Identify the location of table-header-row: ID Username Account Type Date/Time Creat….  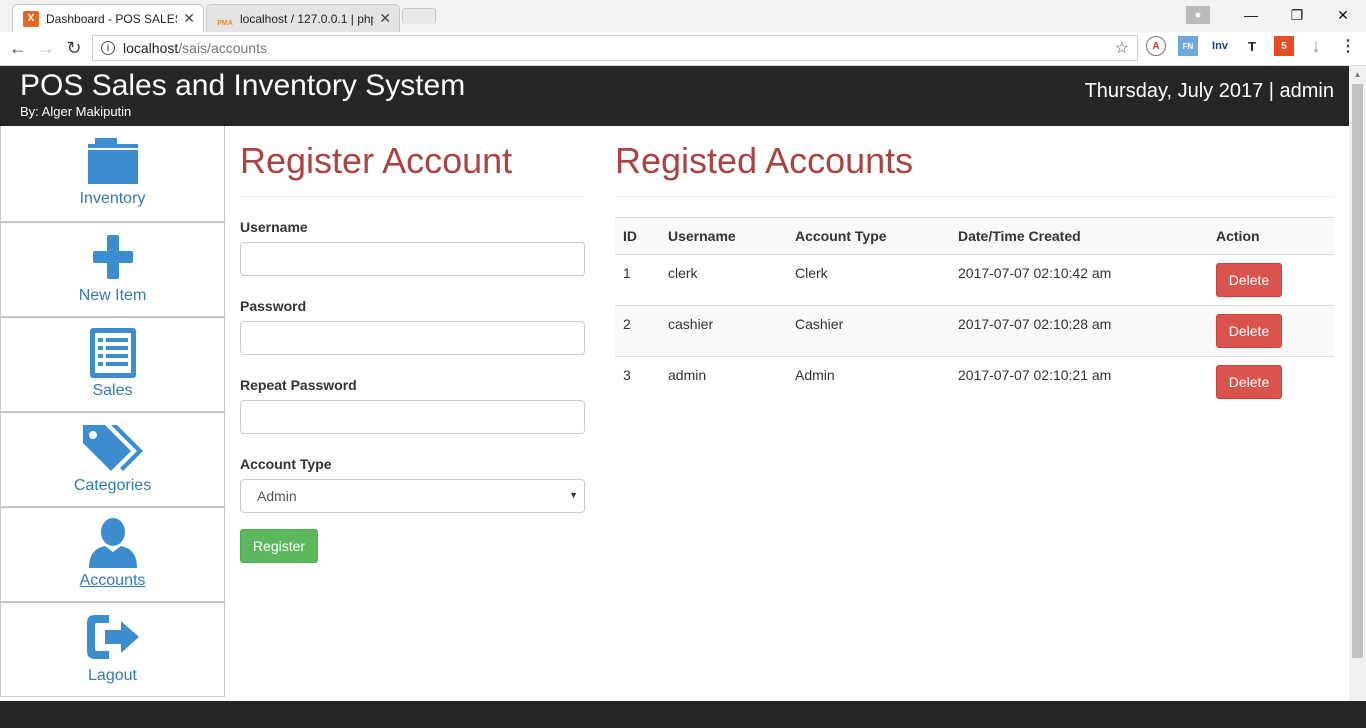
(974, 236).